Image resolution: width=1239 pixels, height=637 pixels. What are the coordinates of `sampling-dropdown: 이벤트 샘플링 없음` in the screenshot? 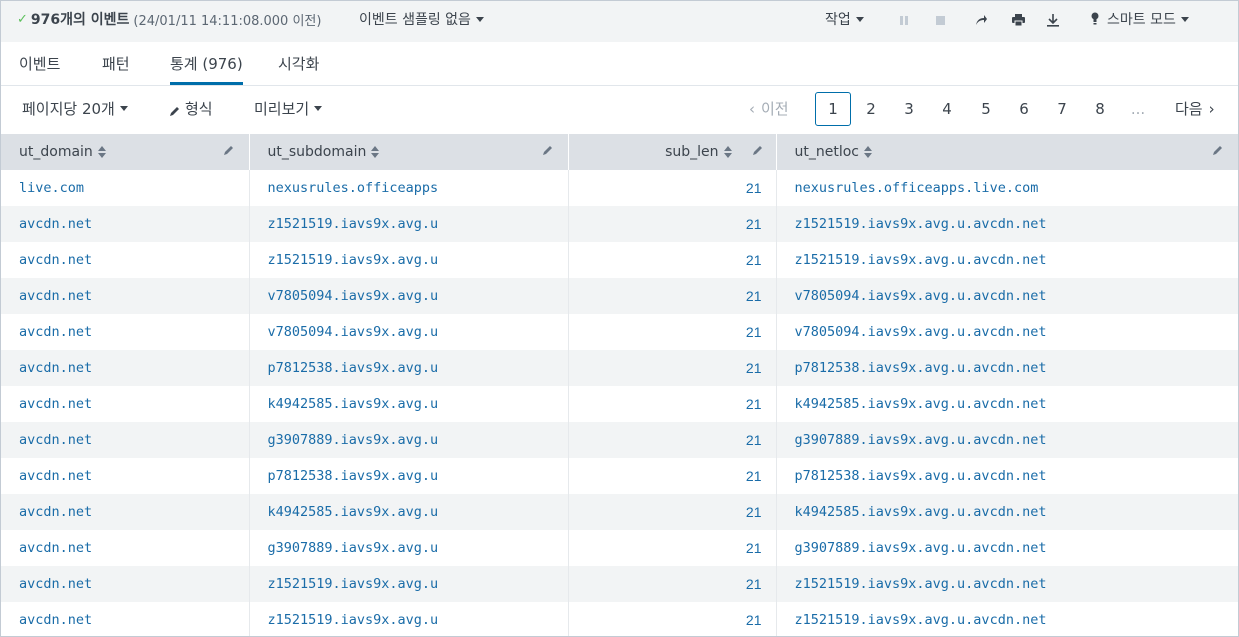 It's located at (421, 19).